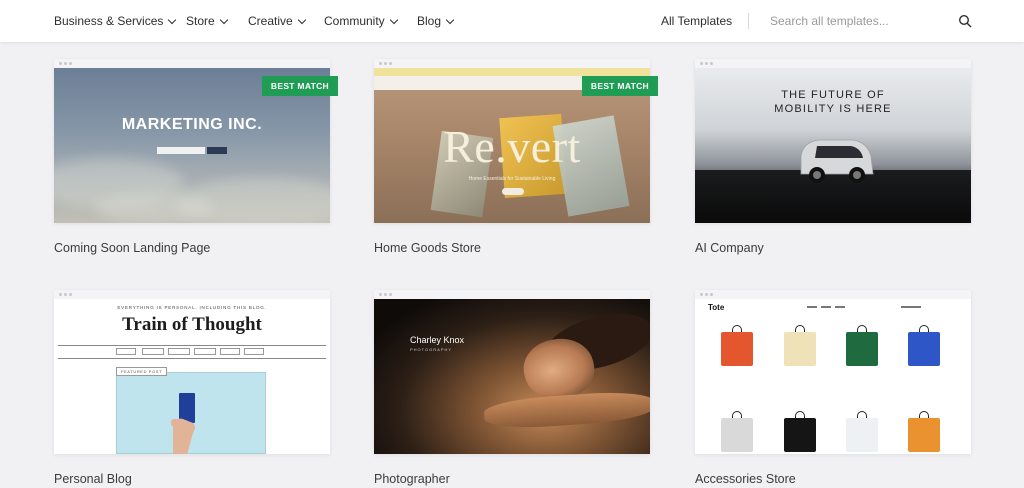 The image size is (1024, 488). Describe the element at coordinates (512, 146) in the screenshot. I see `preview-heading: Re.vert` at that location.